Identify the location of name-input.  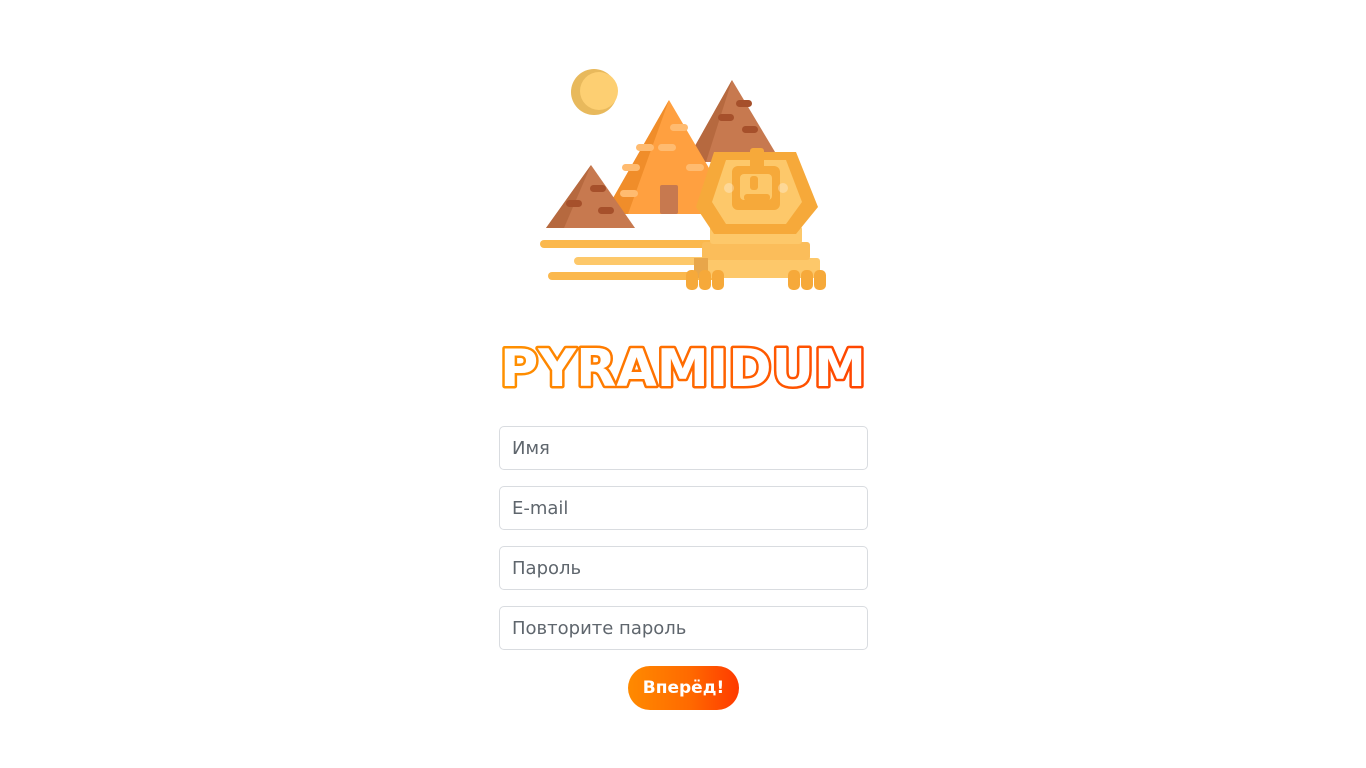
(683, 448).